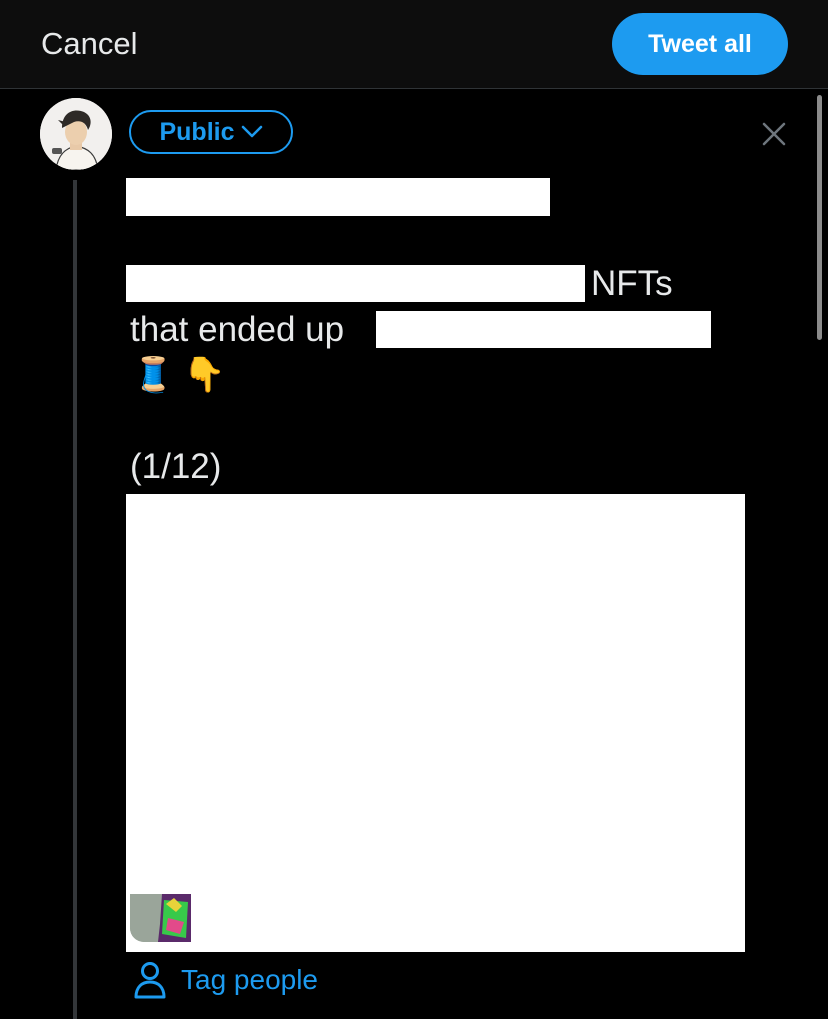  I want to click on thread-counter: (1/12), so click(176, 466).